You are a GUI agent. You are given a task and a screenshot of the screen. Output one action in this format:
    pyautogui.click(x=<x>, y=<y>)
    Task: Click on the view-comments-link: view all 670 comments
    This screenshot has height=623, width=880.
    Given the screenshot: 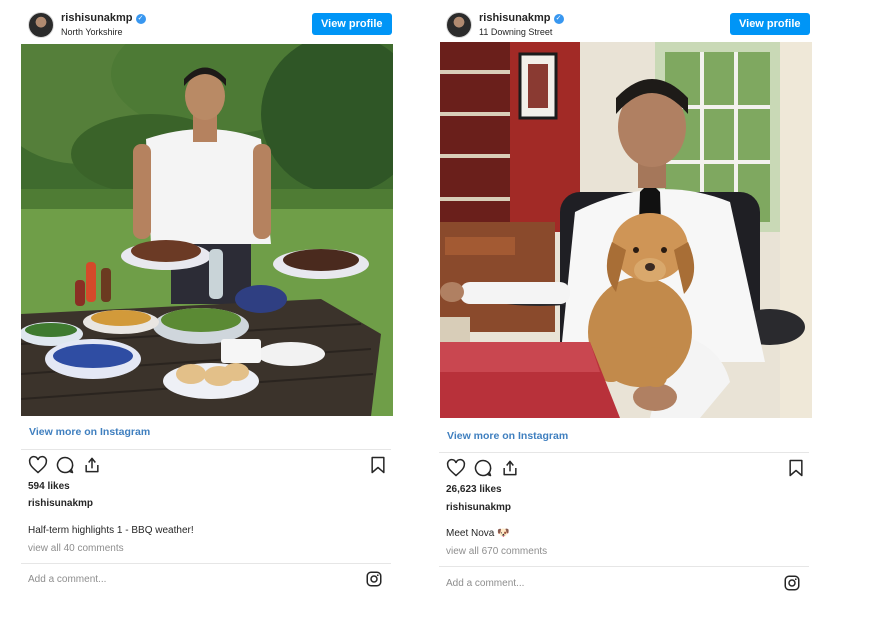 What is the action you would take?
    pyautogui.click(x=496, y=551)
    